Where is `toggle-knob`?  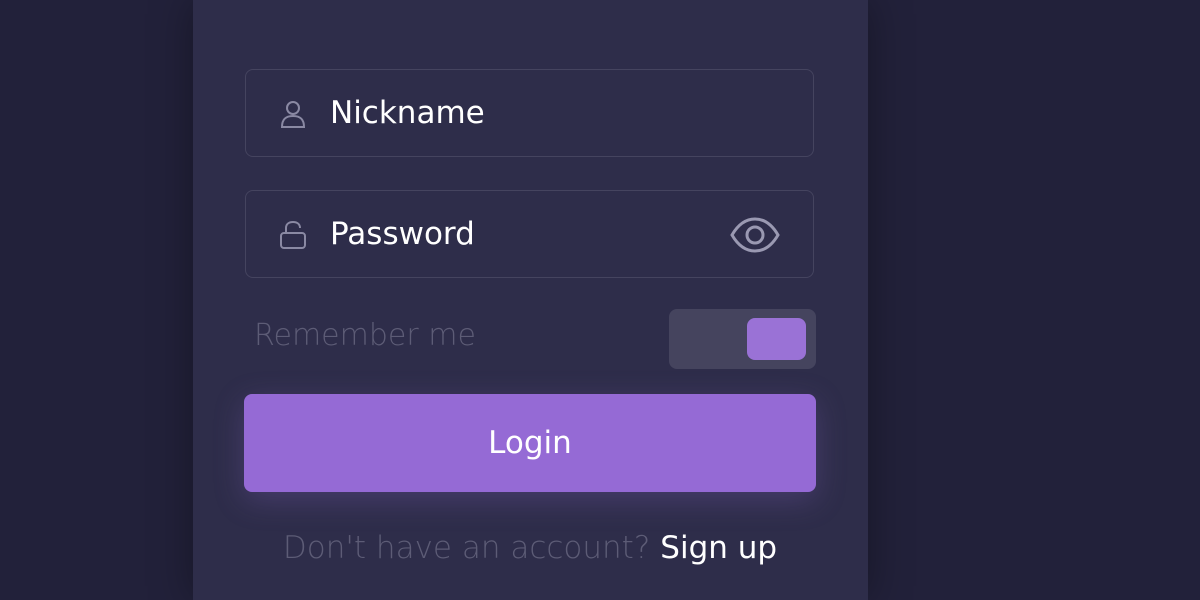
toggle-knob is located at coordinates (776, 339).